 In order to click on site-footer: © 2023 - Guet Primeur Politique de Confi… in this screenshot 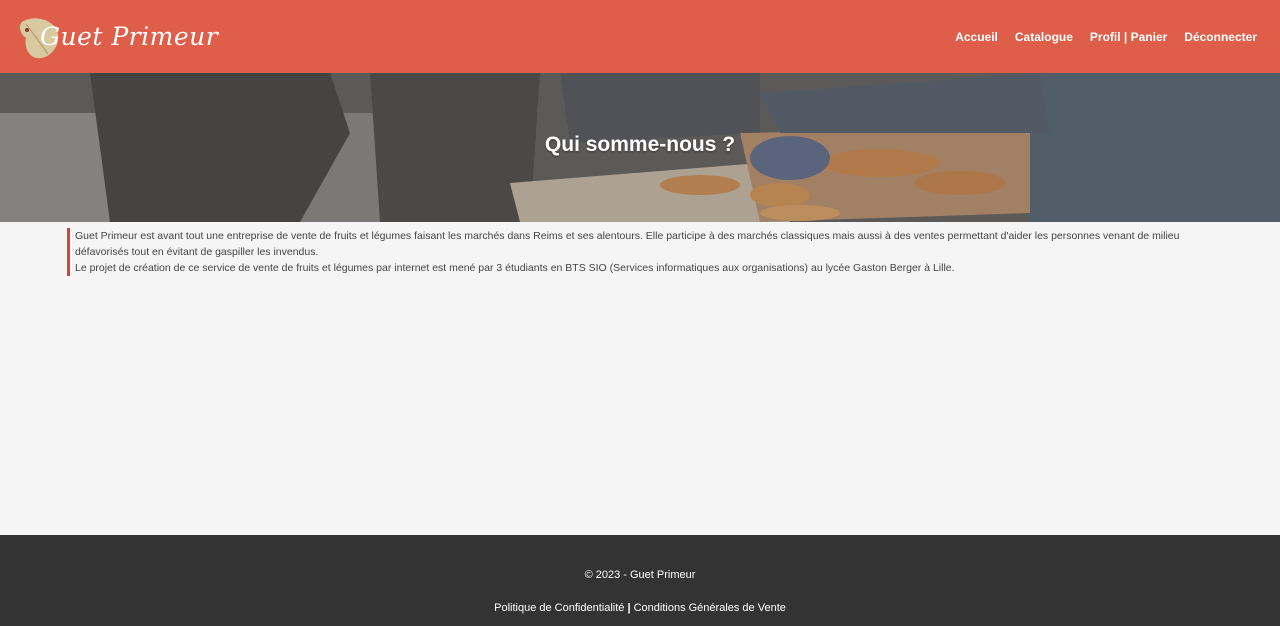, I will do `click(640, 580)`.